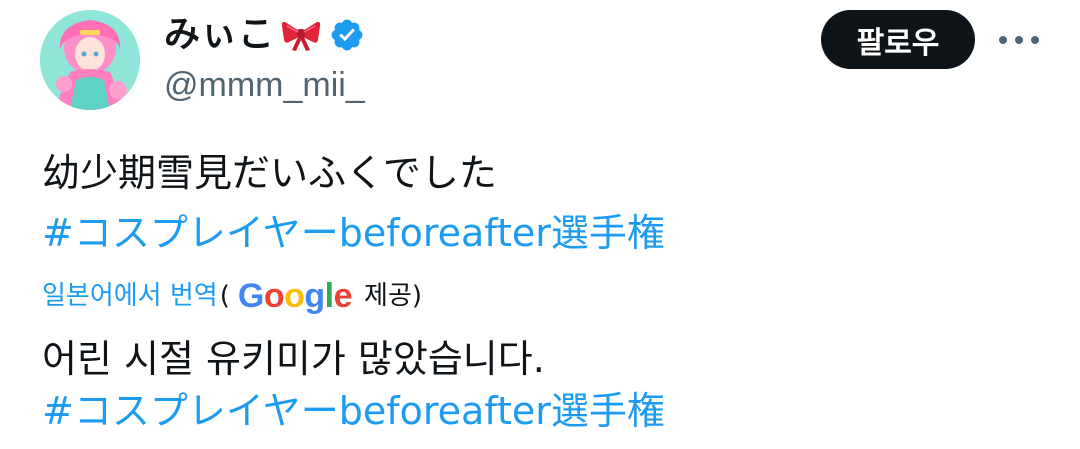 Image resolution: width=1080 pixels, height=449 pixels. I want to click on translate-link: 일본어에서 번역, so click(130, 296).